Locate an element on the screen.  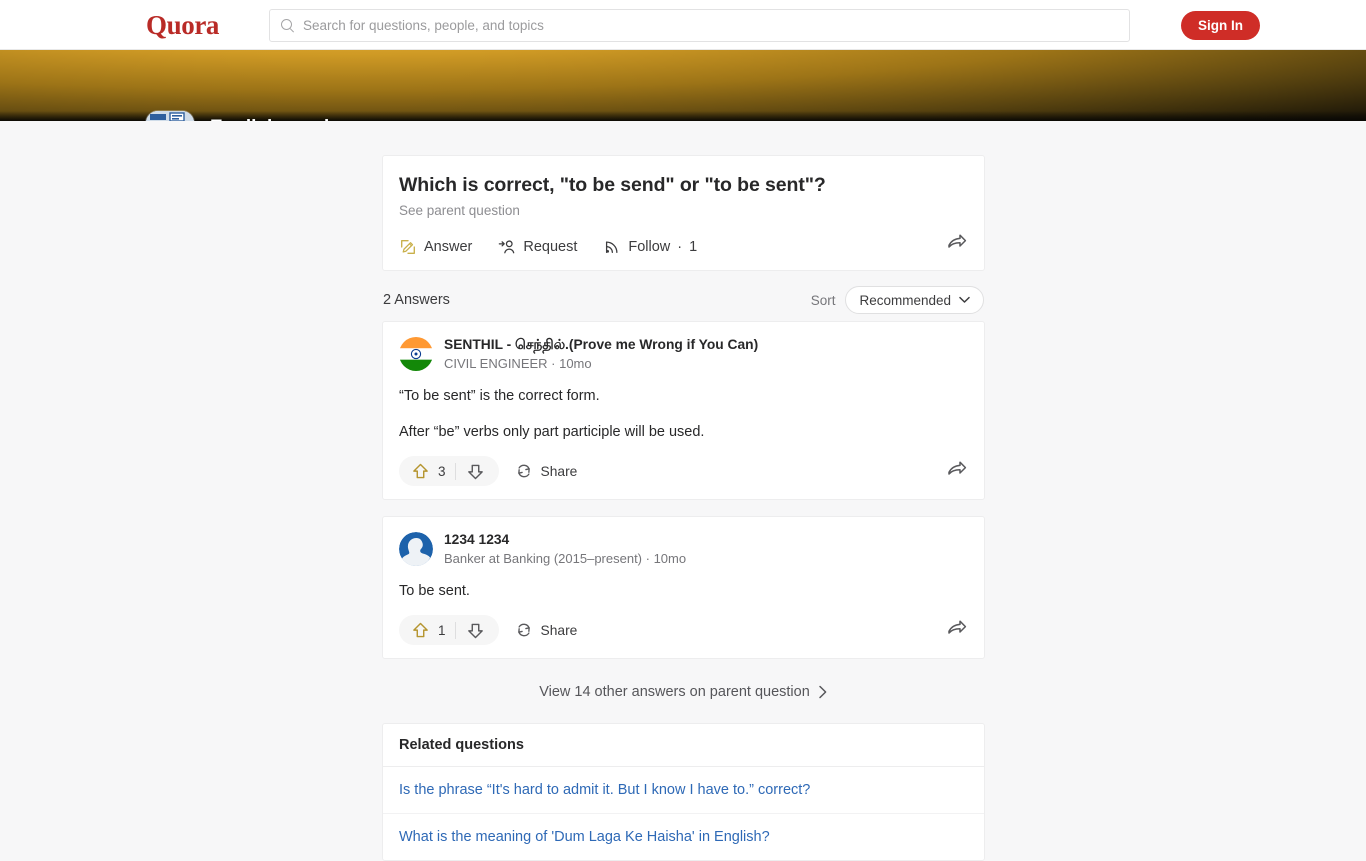
answer-button: Answer is located at coordinates (435, 247).